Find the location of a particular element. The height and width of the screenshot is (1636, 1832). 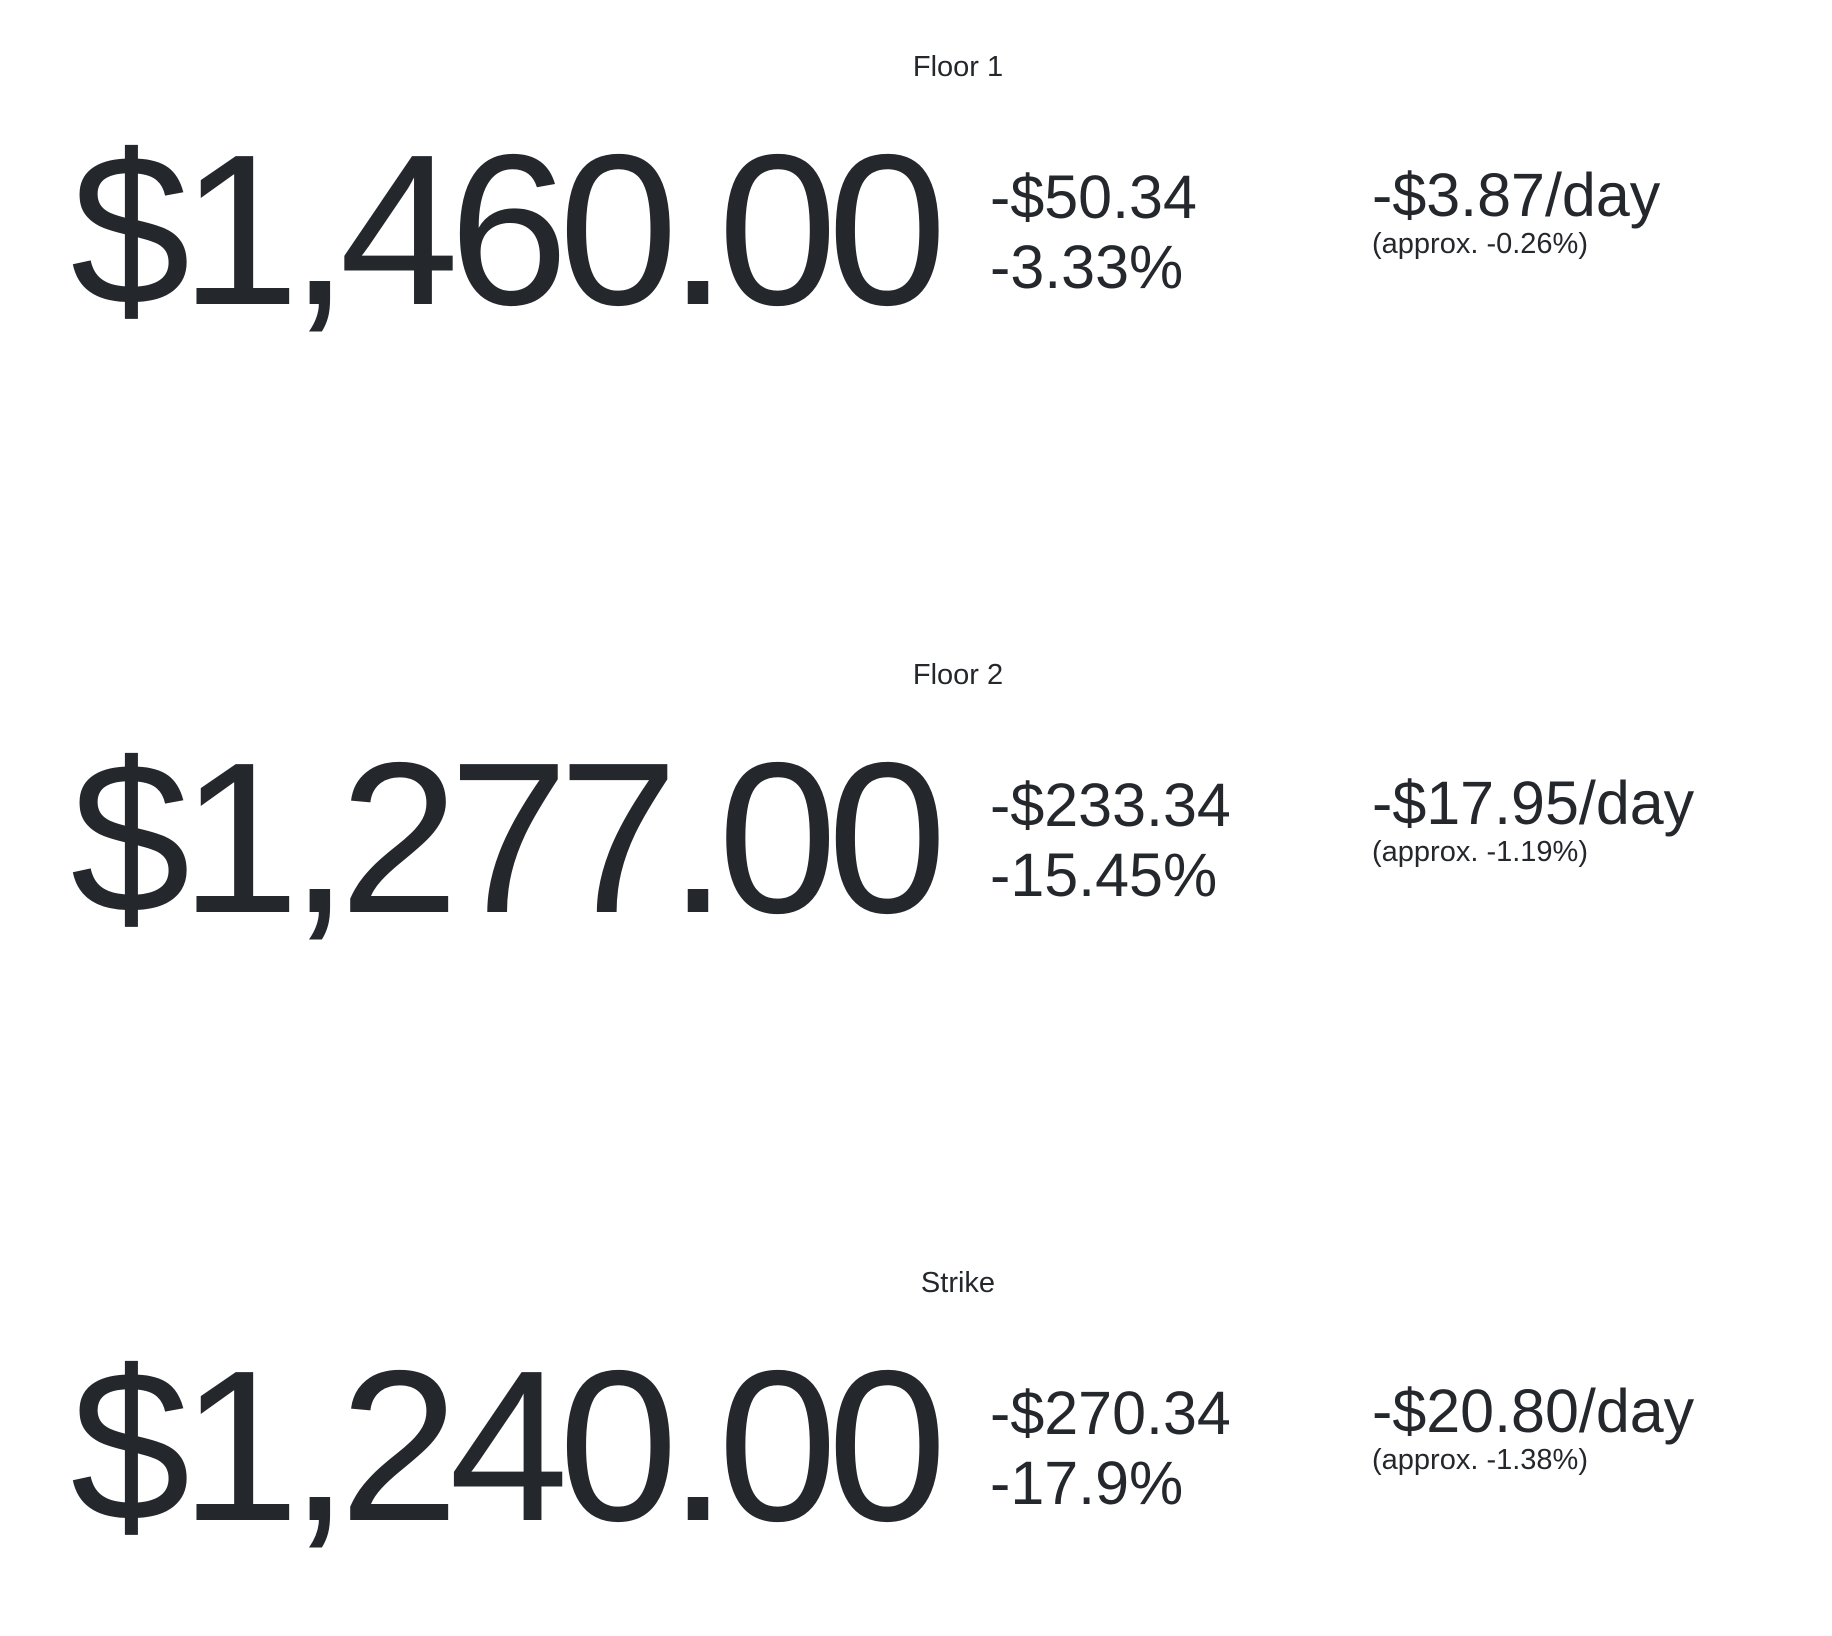

rate-block: -$17.95/day (approx. -1.19%) is located at coordinates (1533, 820).